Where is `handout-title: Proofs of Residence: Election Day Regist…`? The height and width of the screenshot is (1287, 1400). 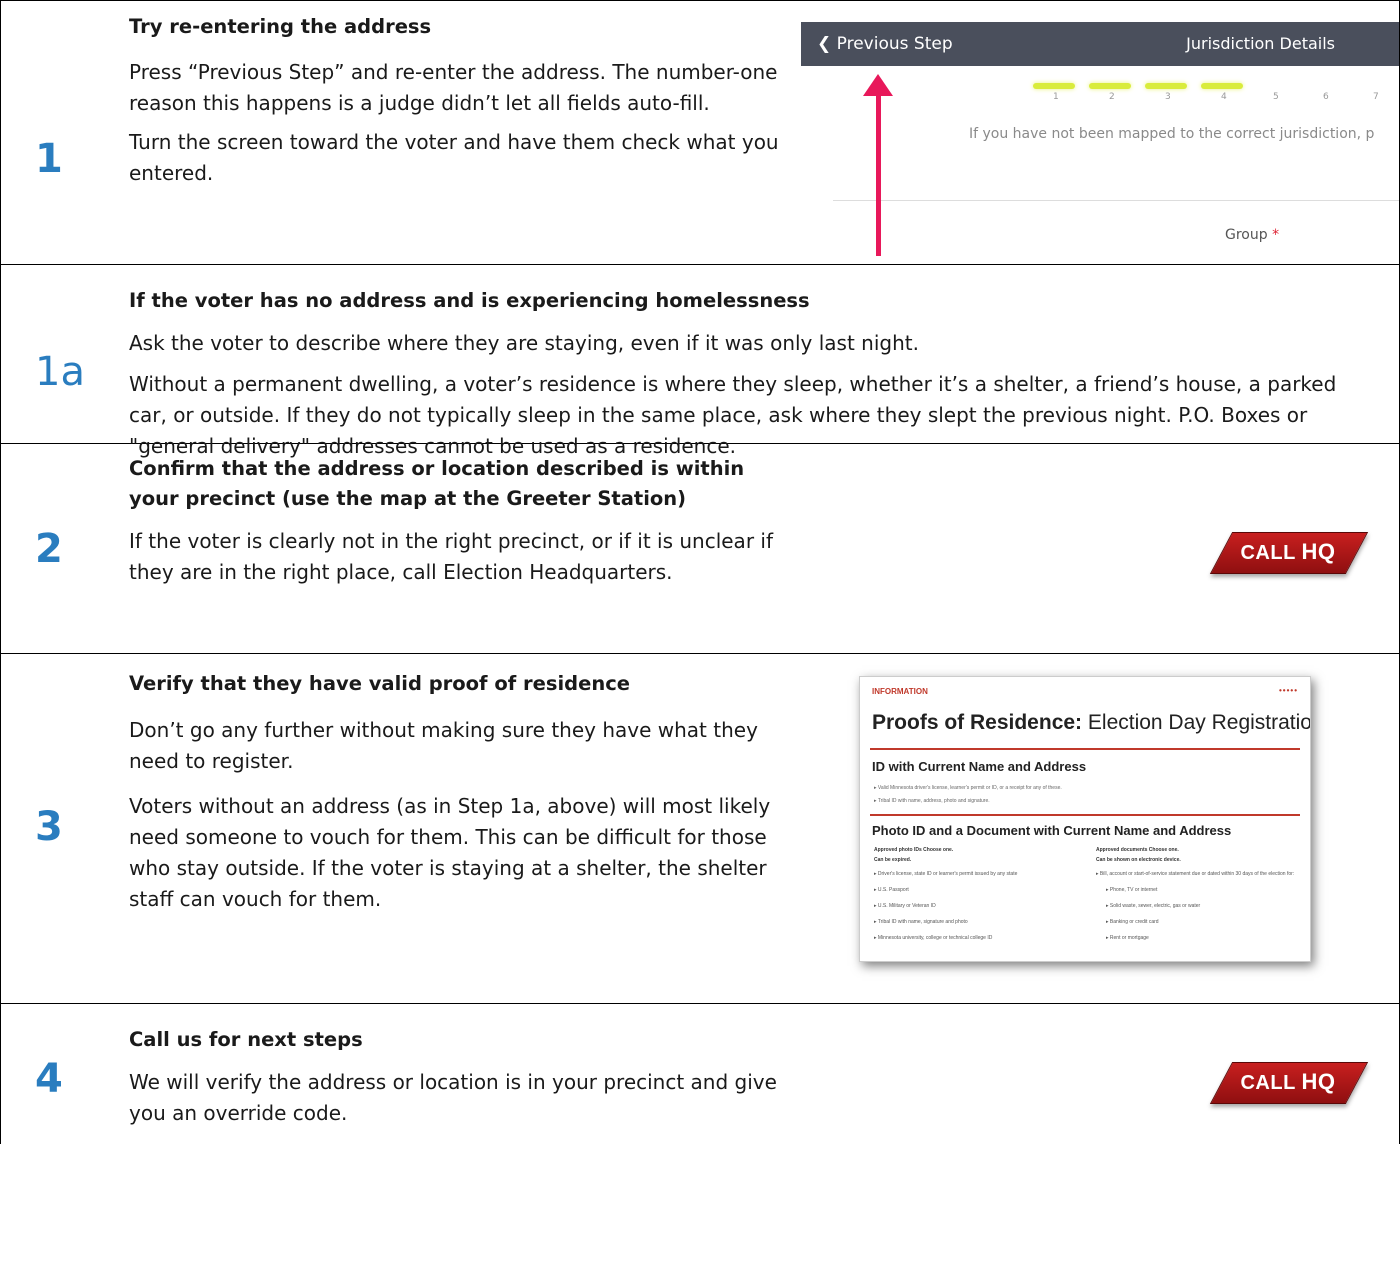
handout-title: Proofs of Residence: Election Day Regist… is located at coordinates (1091, 723).